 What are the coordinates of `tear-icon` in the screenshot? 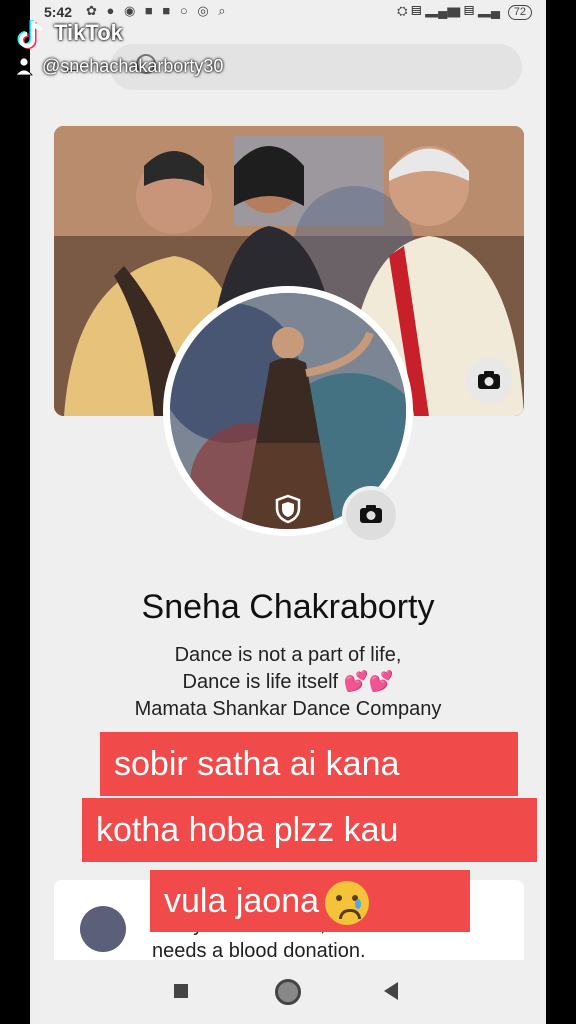 It's located at (358, 904).